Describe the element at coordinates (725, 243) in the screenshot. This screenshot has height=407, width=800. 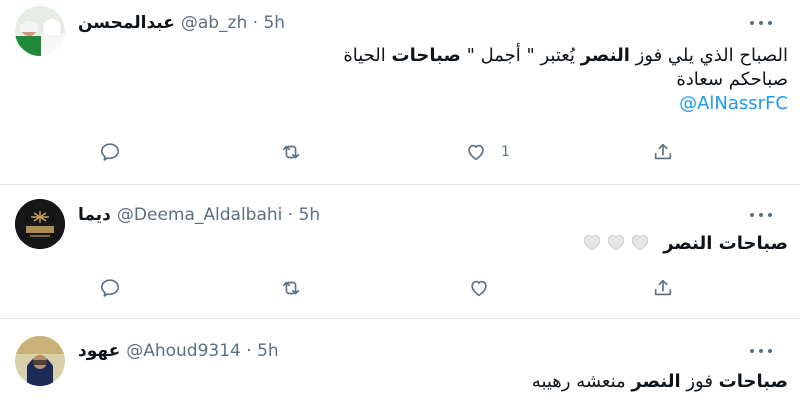
I see `tweet-line: صباحات النصر` at that location.